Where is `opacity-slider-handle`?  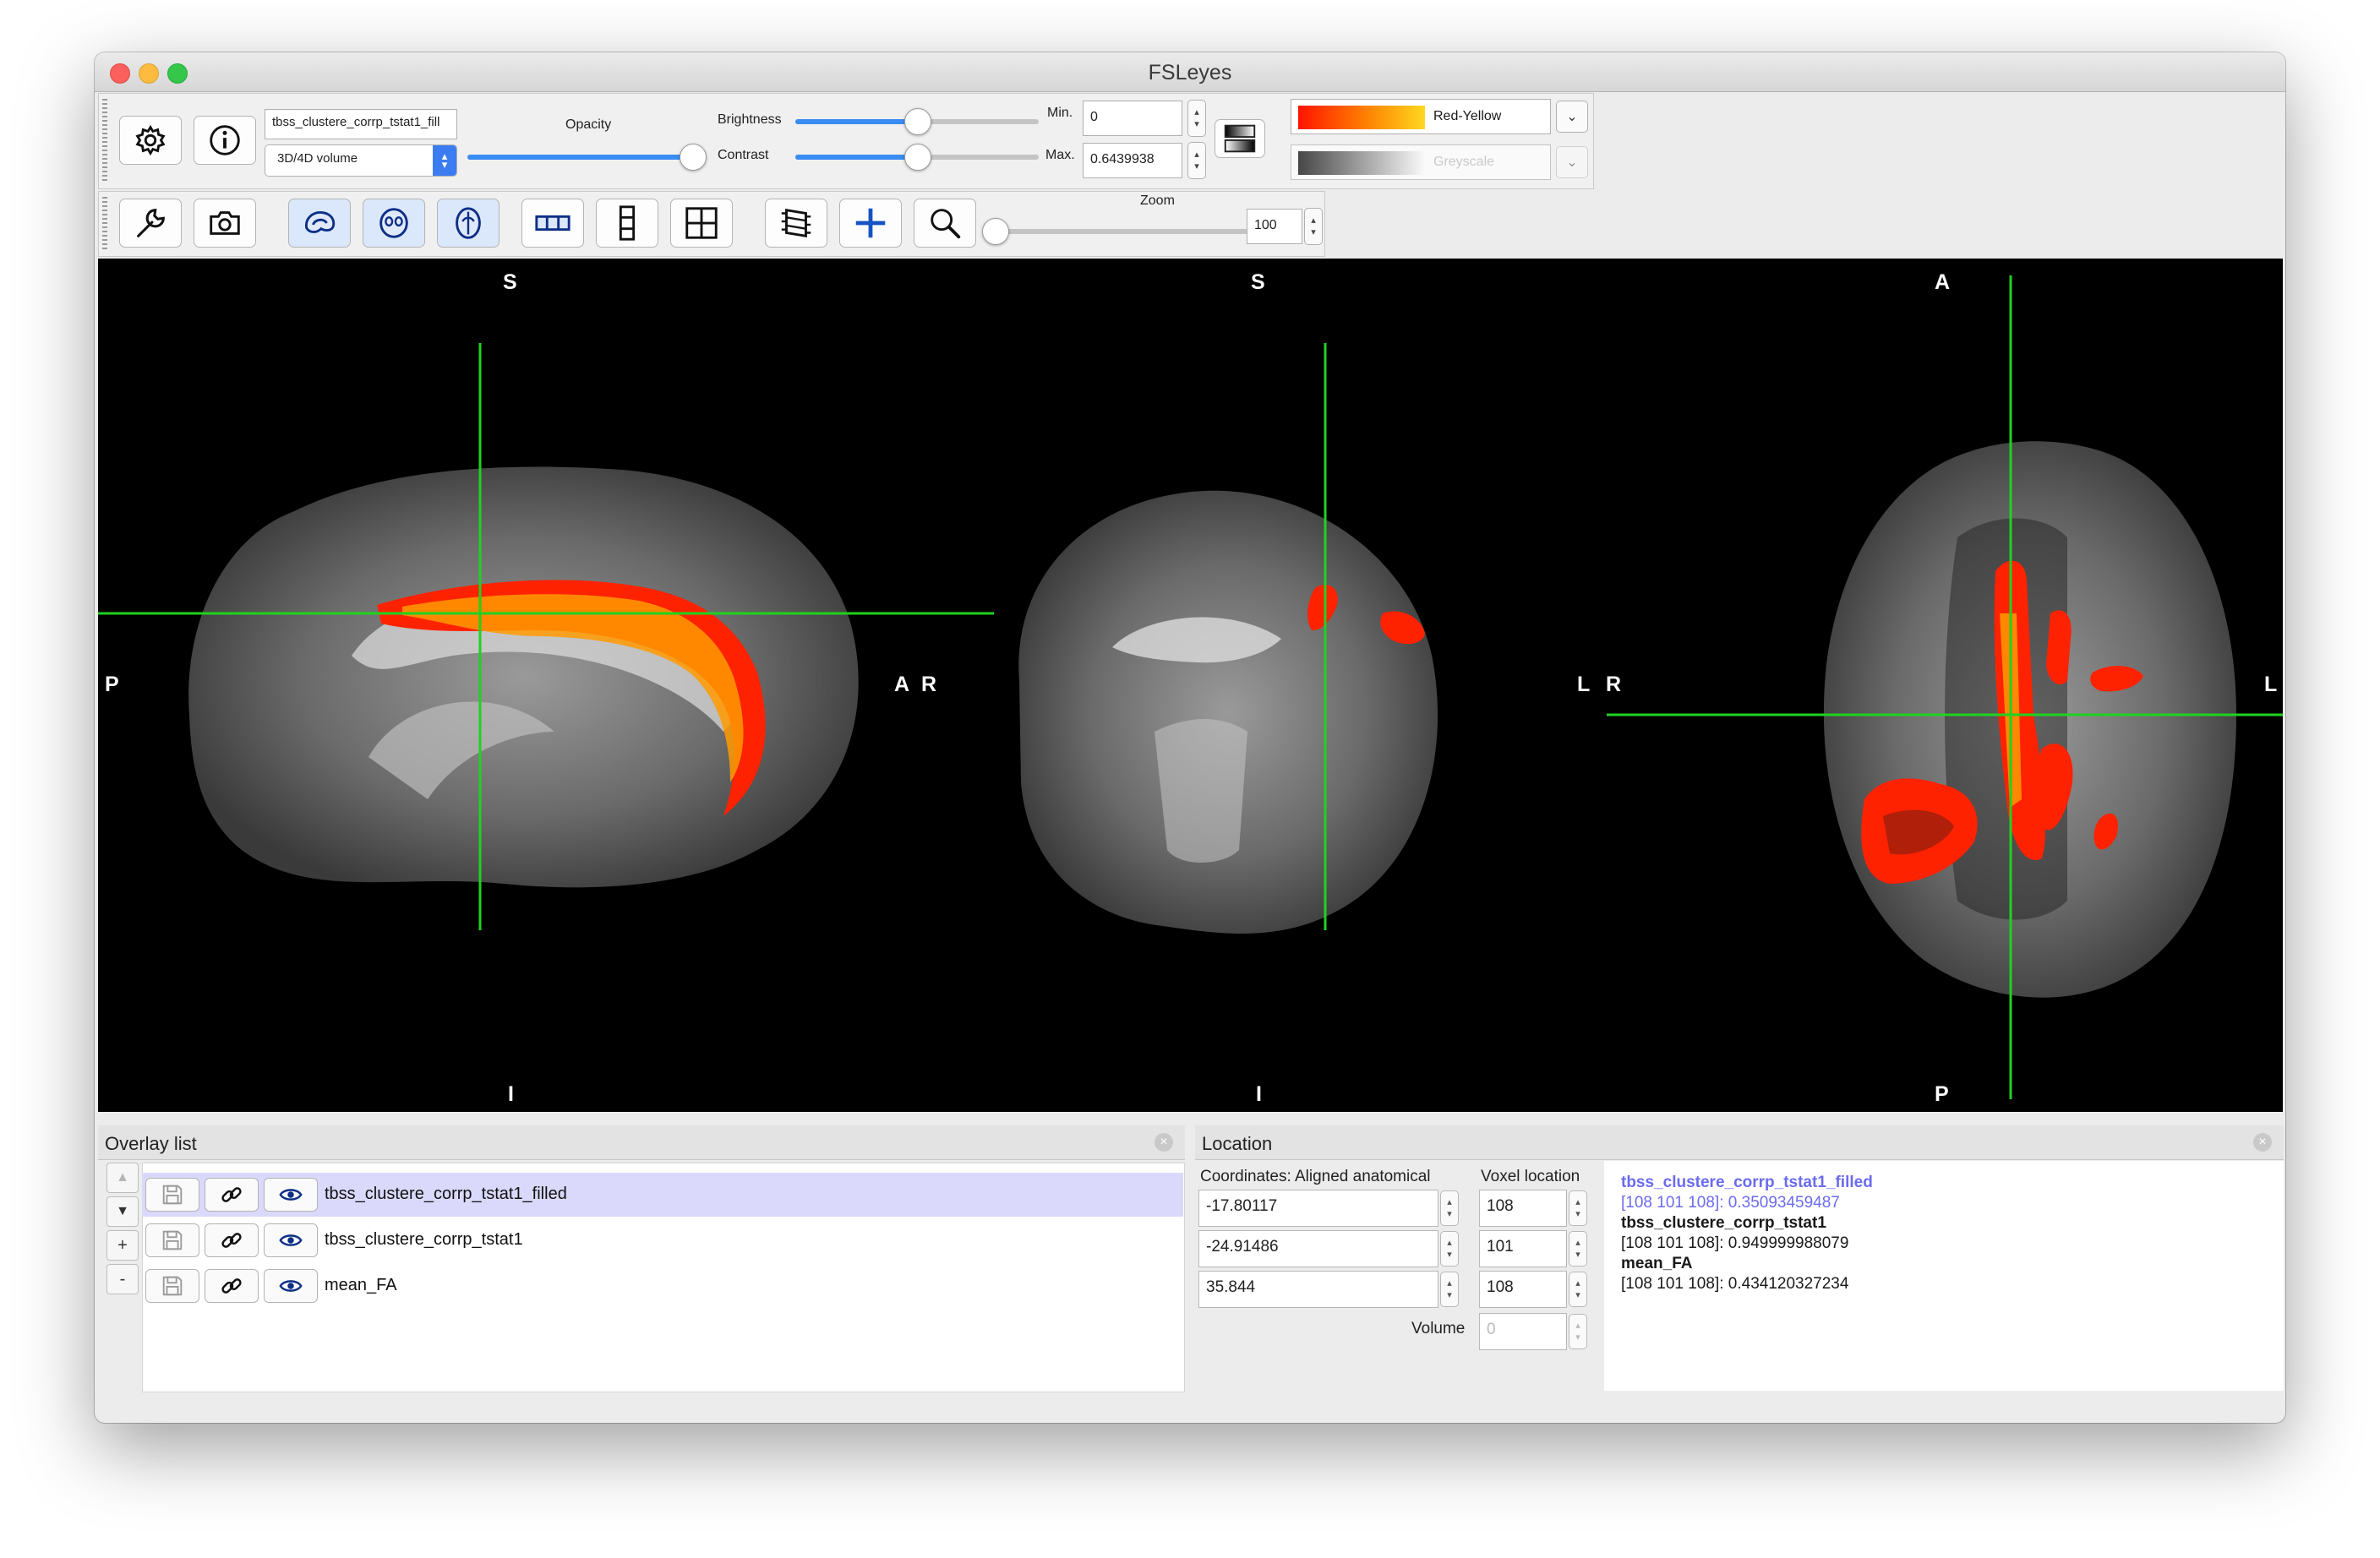 opacity-slider-handle is located at coordinates (694, 157).